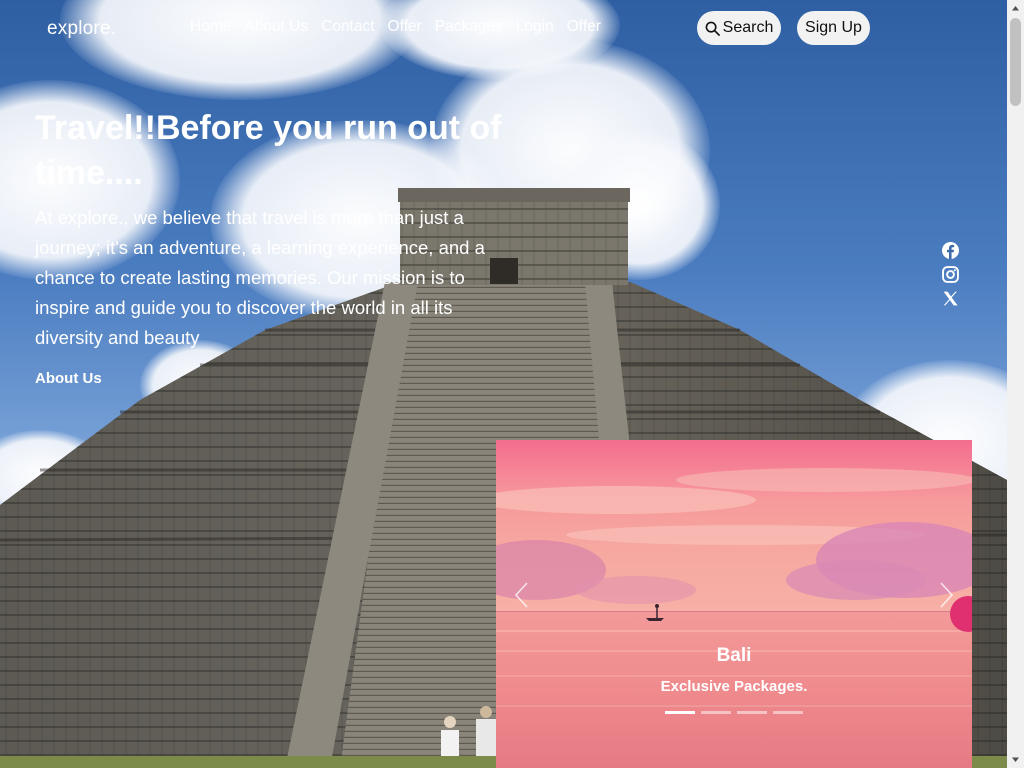 The width and height of the screenshot is (1024, 768). Describe the element at coordinates (469, 27) in the screenshot. I see `nav-link-packages: Packages` at that location.